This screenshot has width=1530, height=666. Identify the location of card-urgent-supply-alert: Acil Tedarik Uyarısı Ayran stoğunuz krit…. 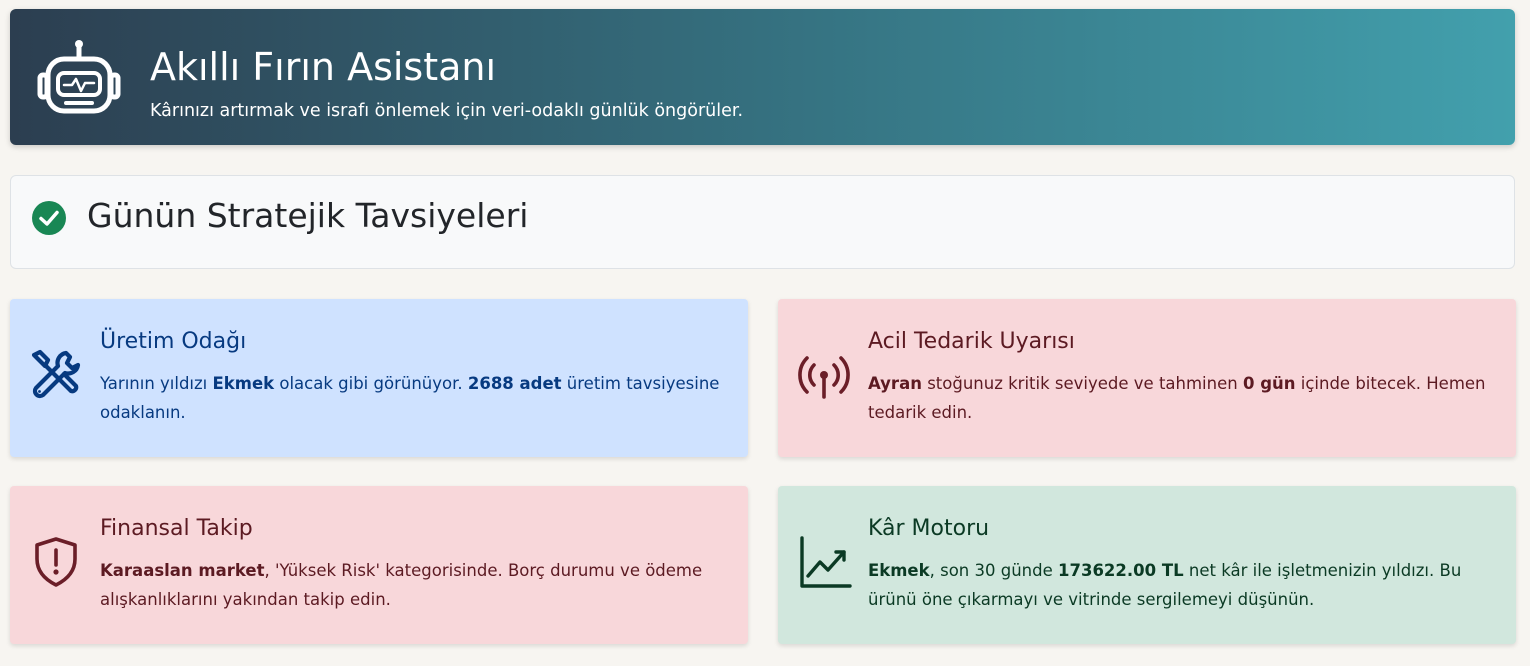
(1147, 378).